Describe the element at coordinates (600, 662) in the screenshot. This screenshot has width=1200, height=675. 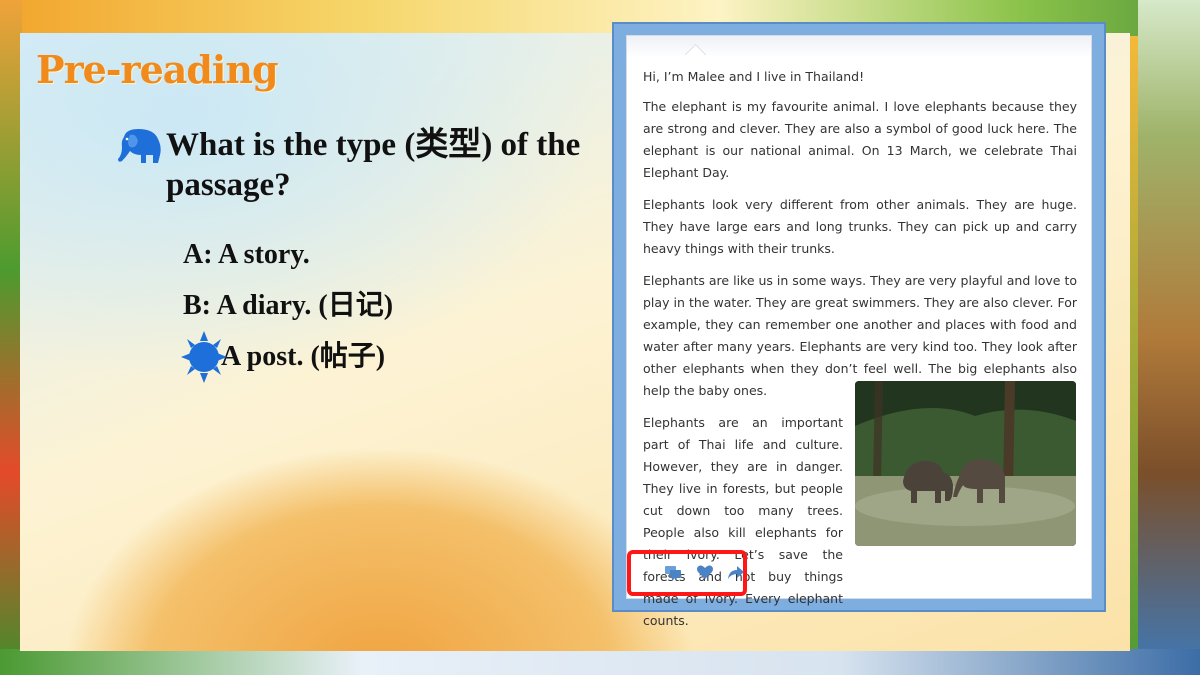
I see `decorative-bottom-border` at that location.